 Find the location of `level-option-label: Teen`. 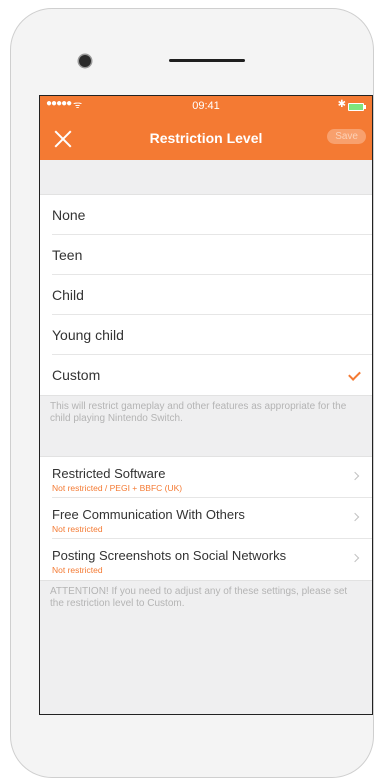

level-option-label: Teen is located at coordinates (67, 255).